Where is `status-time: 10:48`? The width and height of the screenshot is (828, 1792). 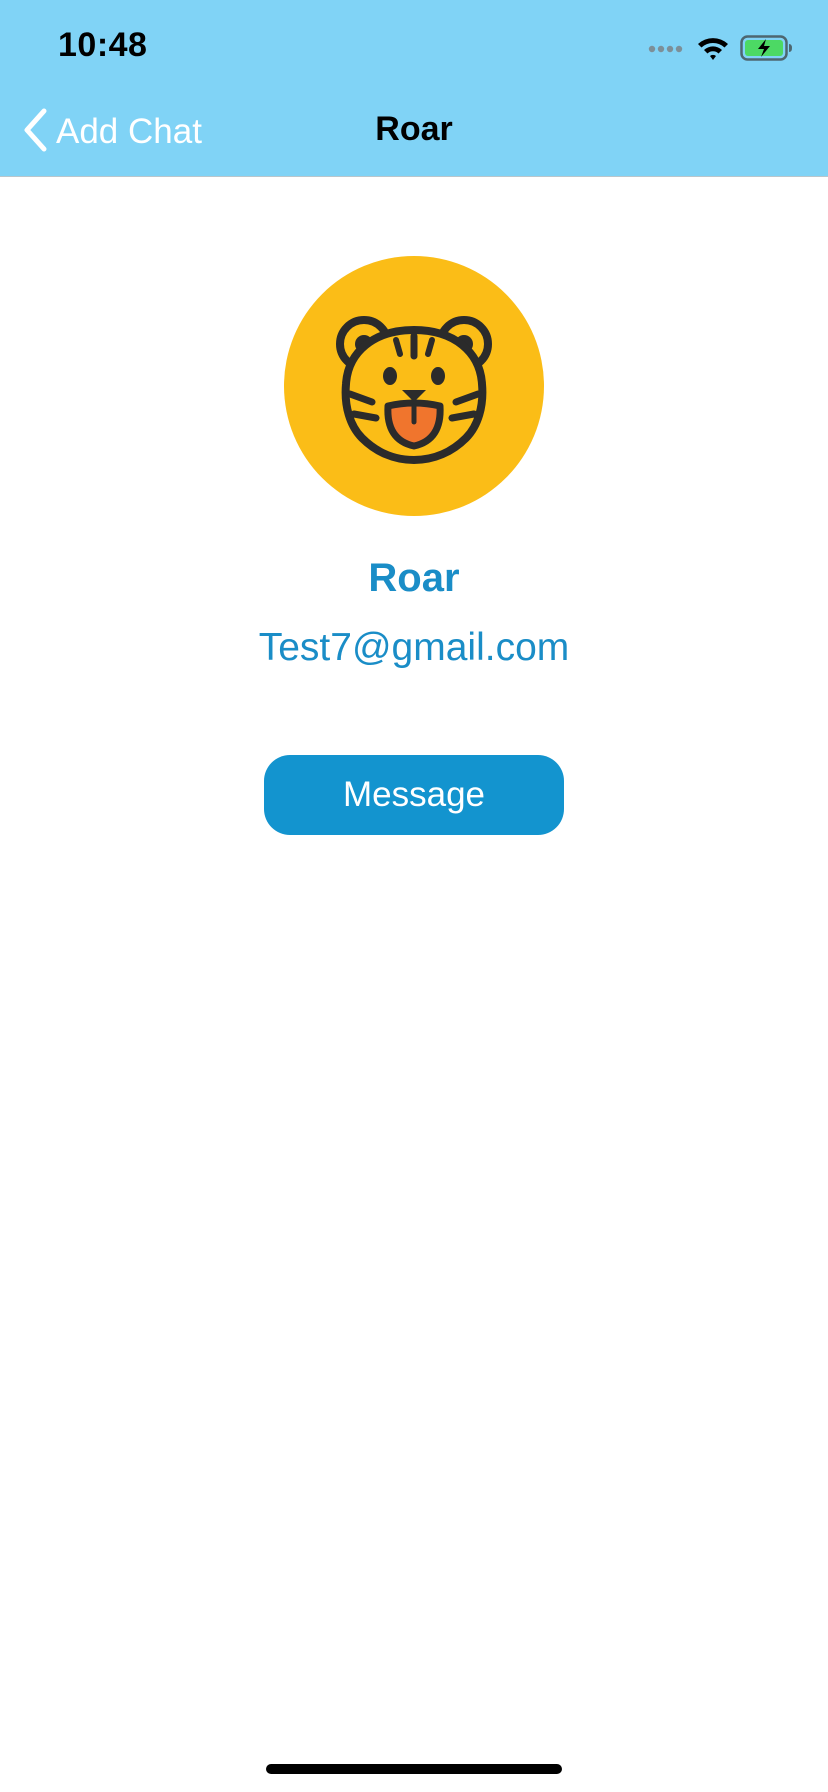
status-time: 10:48 is located at coordinates (103, 45).